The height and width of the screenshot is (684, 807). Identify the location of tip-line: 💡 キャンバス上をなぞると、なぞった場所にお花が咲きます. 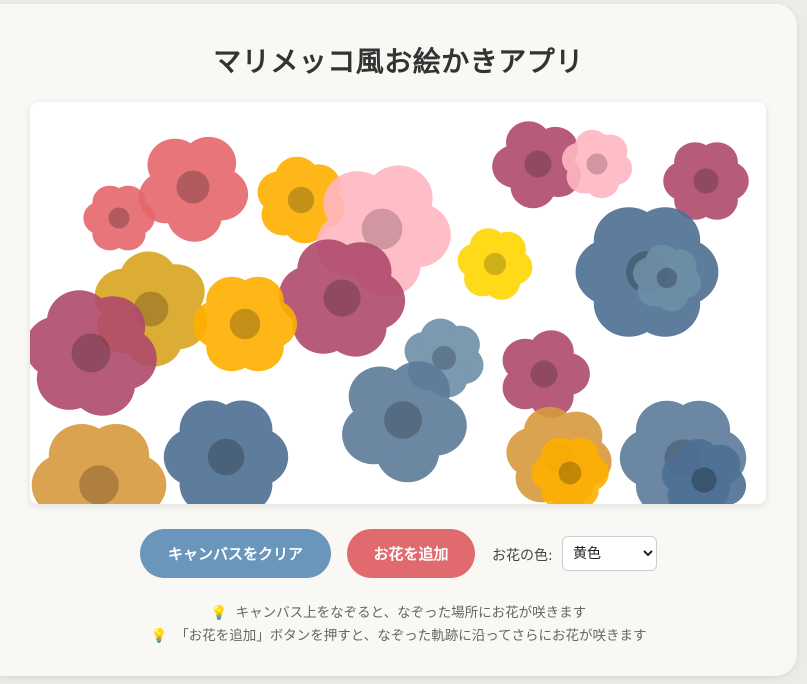
(398, 613).